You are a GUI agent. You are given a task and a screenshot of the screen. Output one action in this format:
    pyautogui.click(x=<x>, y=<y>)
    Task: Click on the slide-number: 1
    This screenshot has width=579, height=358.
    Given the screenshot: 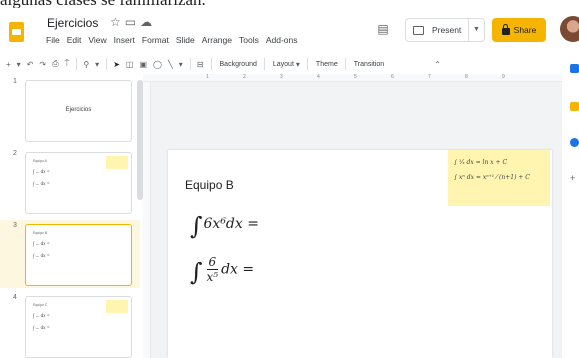 What is the action you would take?
    pyautogui.click(x=15, y=81)
    